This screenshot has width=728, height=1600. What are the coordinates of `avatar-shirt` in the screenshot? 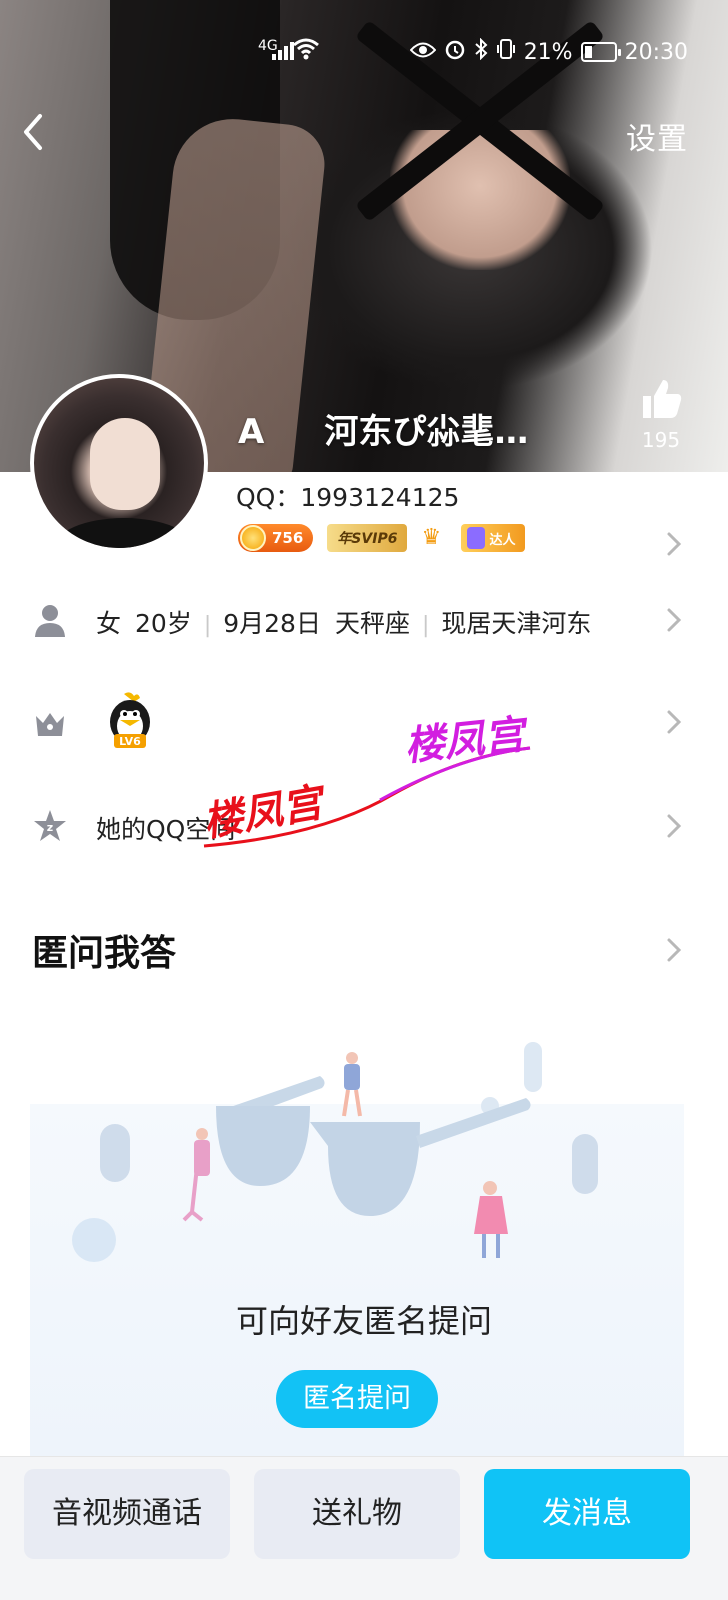 It's located at (124, 533).